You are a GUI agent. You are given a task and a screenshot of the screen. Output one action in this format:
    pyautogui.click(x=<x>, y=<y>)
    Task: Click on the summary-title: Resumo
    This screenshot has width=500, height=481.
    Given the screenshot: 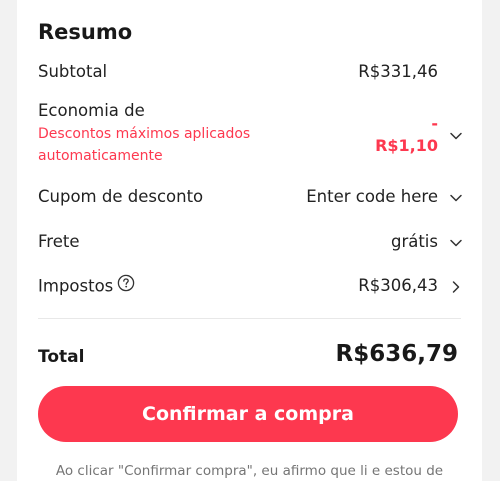 What is the action you would take?
    pyautogui.click(x=85, y=32)
    